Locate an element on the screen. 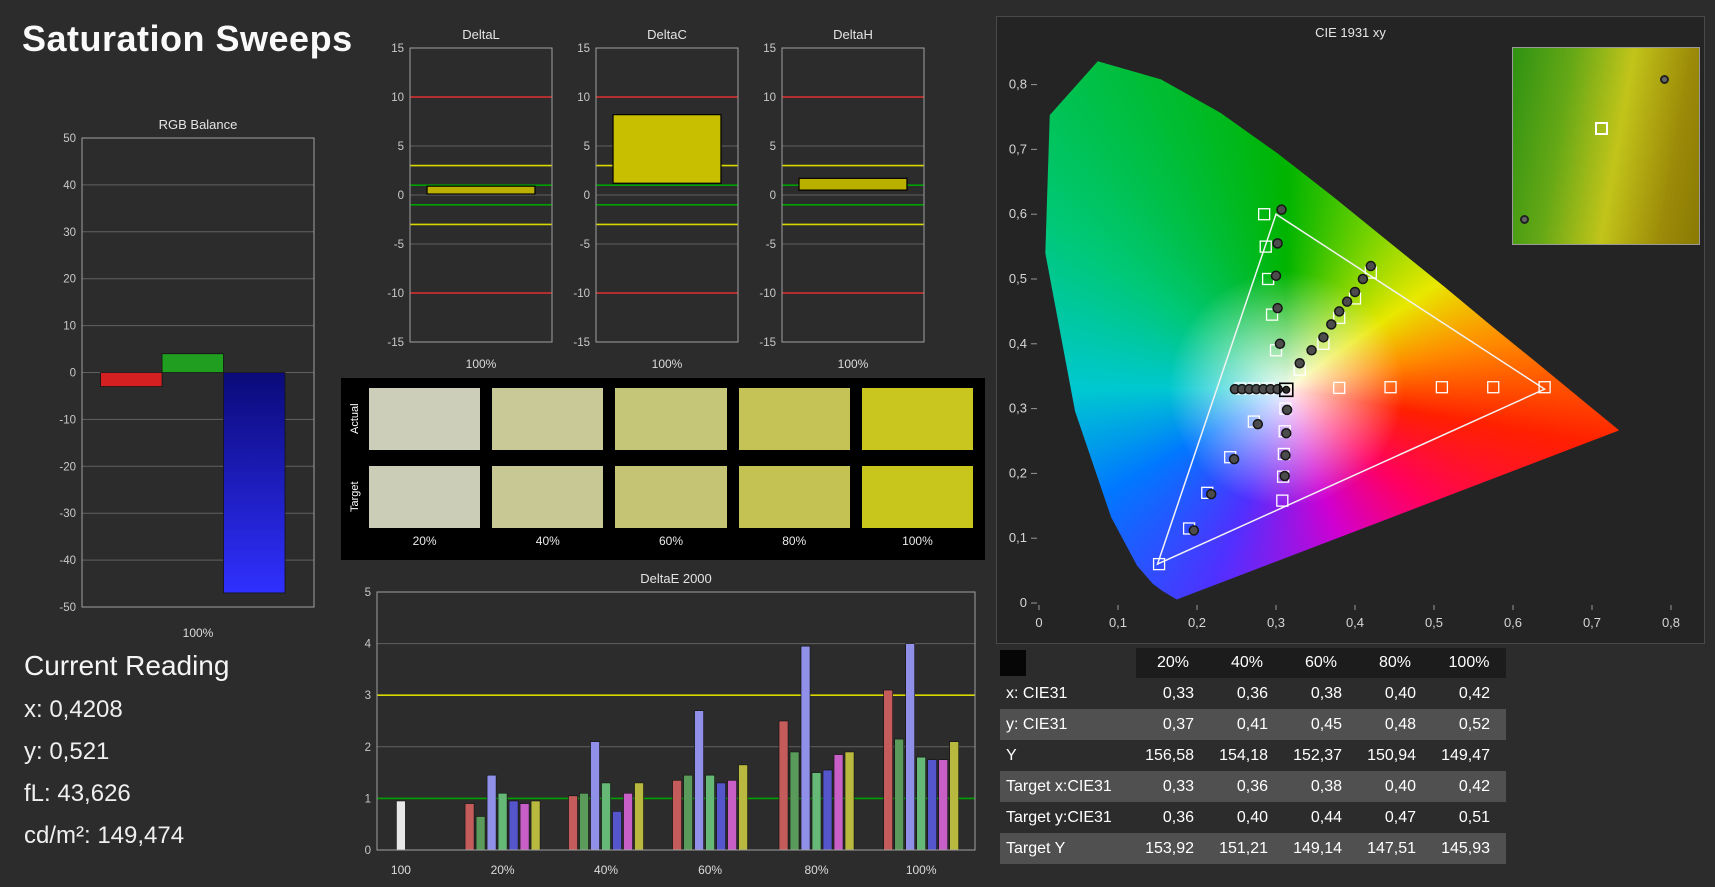  table-cell: 0,47 is located at coordinates (1400, 817).